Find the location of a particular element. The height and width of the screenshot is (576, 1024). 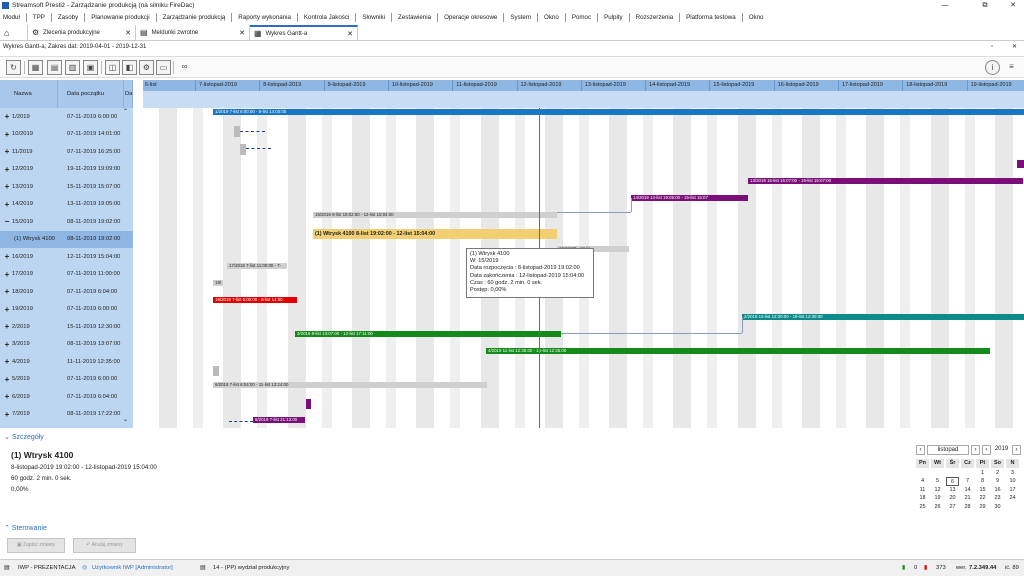

menu-item-zarzadzanie: Zarządzanie produkcją is located at coordinates (194, 17).